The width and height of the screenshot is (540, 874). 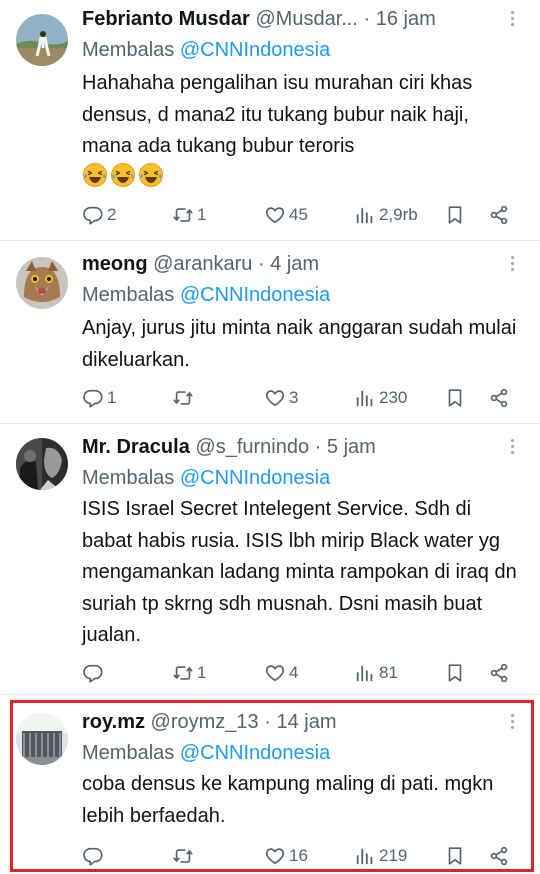 I want to click on reply-button: 2, so click(x=99, y=215).